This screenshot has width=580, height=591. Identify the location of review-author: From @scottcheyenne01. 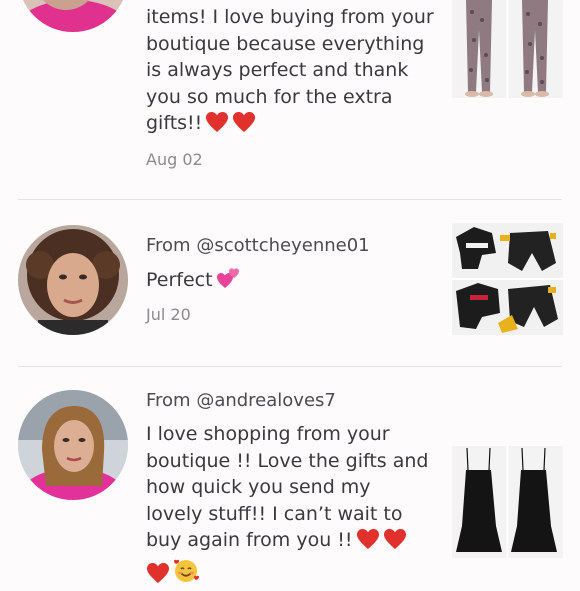
(292, 246).